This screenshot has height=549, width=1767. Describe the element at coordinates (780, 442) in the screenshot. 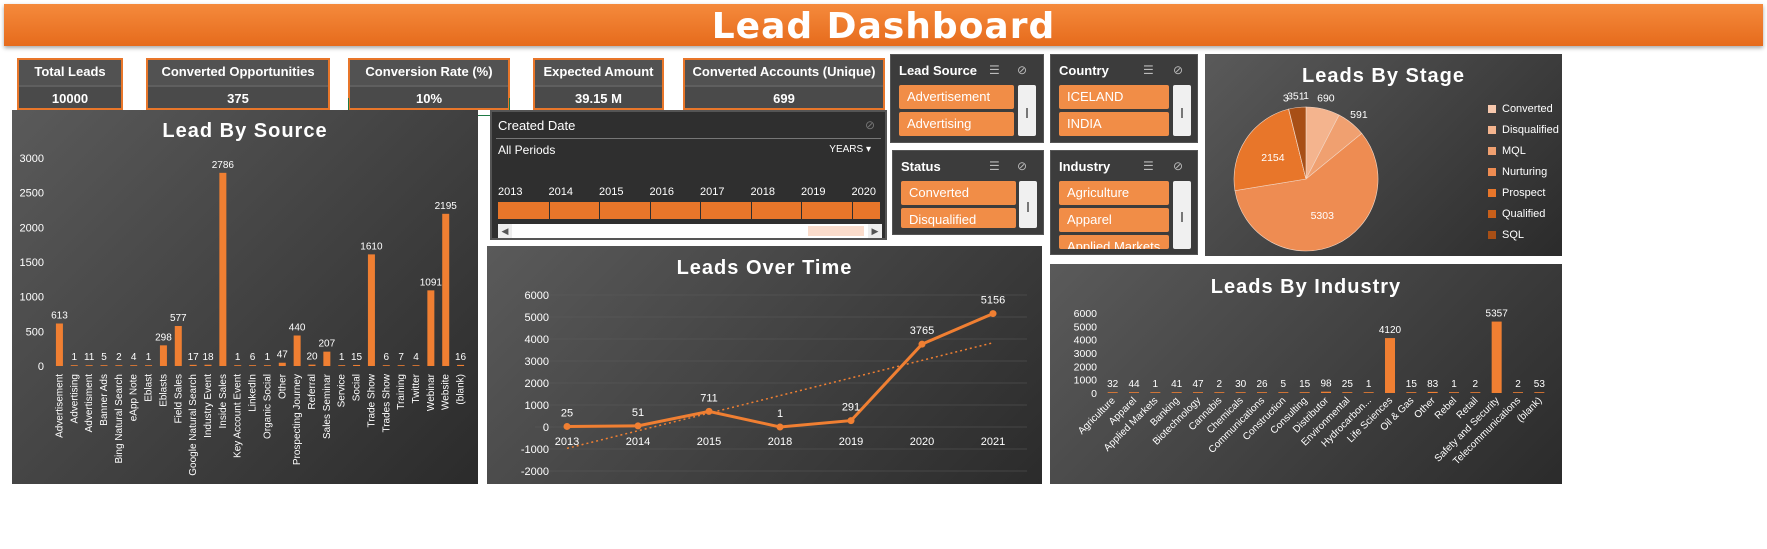

I see `x-tick-label: 2018` at that location.